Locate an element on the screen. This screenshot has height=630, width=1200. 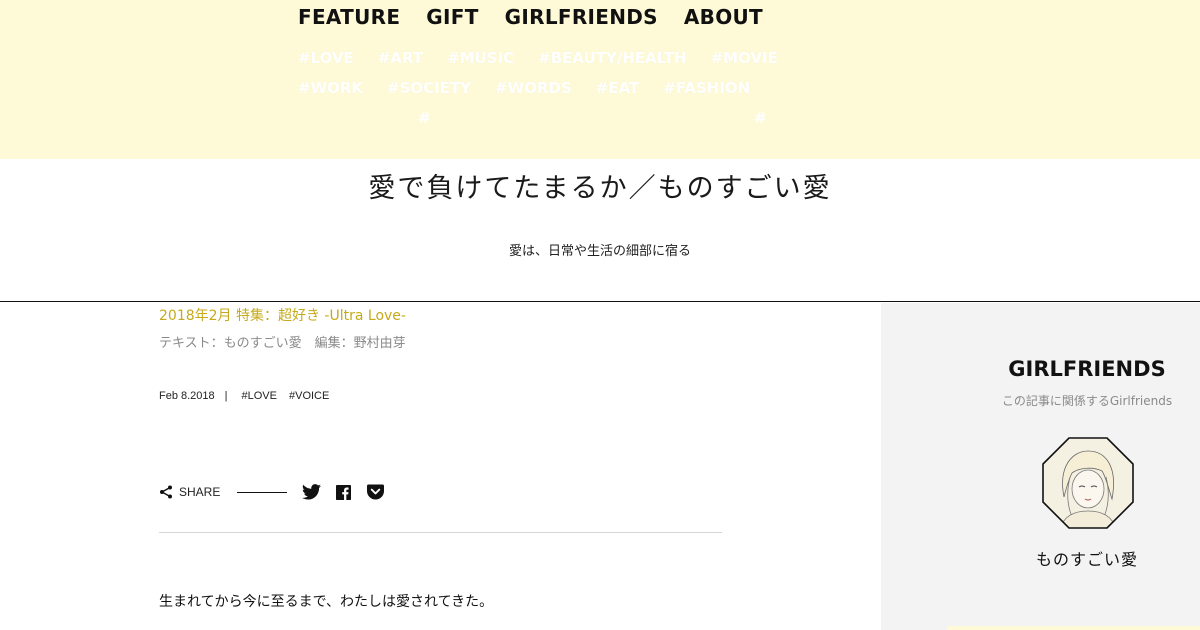
article-meta: Feb 8.2018 | #LOVE #VOICE is located at coordinates (250, 396).